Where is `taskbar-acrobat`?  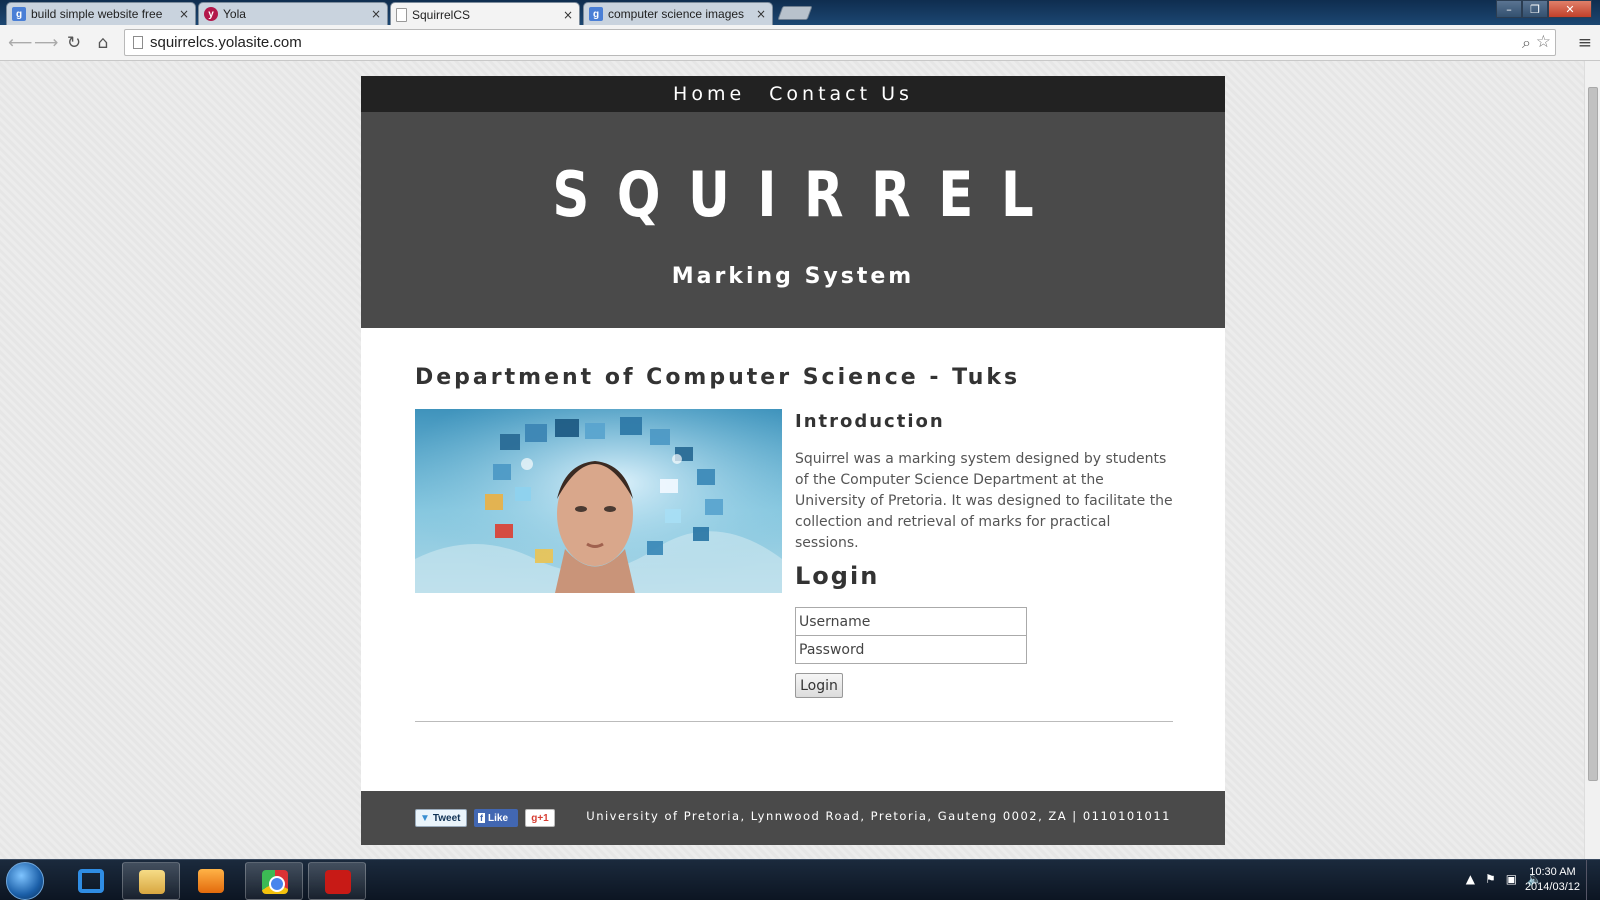 taskbar-acrobat is located at coordinates (337, 881).